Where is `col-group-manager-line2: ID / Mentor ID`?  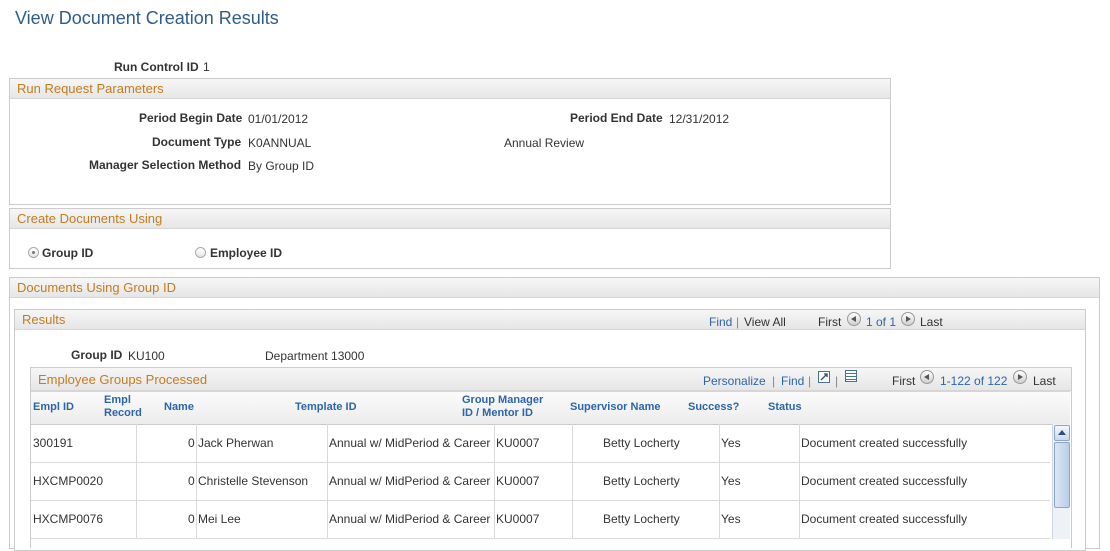
col-group-manager-line2: ID / Mentor ID is located at coordinates (497, 413).